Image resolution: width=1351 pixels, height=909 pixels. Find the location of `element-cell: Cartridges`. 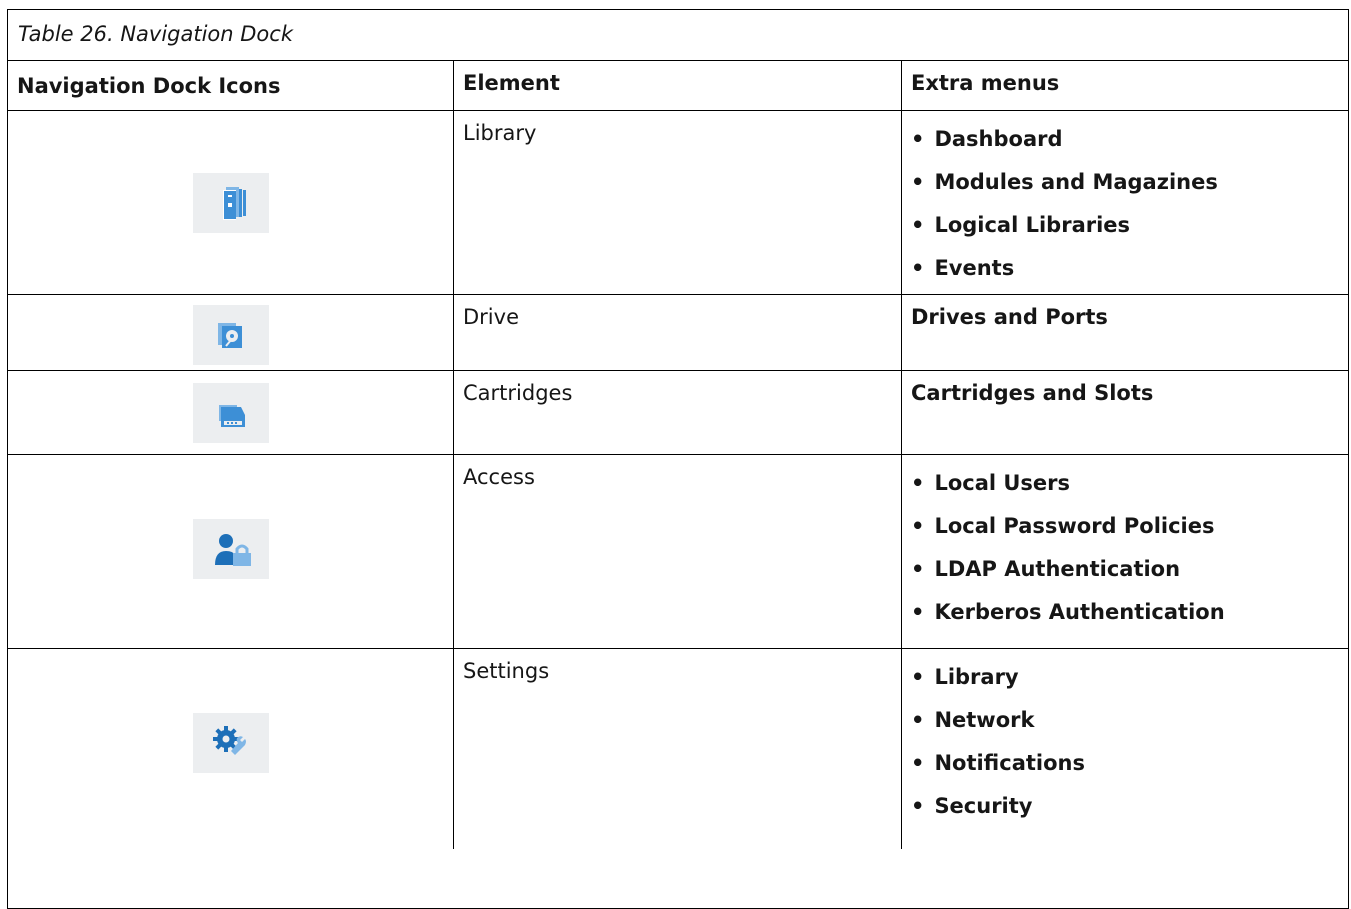

element-cell: Cartridges is located at coordinates (678, 412).